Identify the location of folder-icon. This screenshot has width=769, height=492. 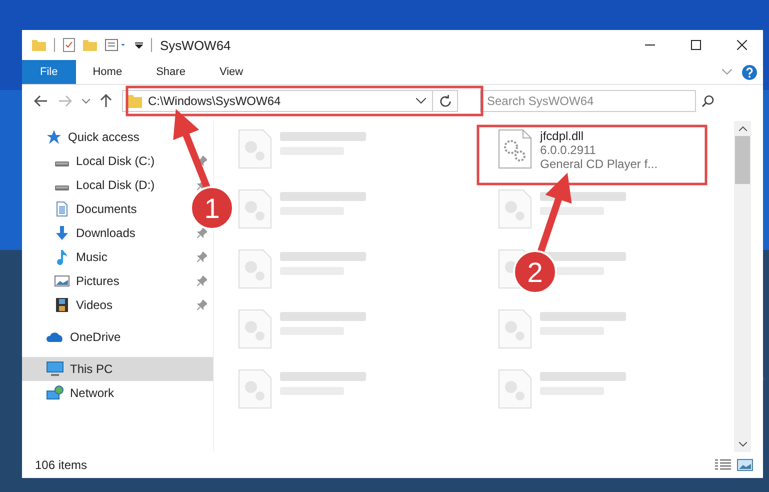
(135, 101).